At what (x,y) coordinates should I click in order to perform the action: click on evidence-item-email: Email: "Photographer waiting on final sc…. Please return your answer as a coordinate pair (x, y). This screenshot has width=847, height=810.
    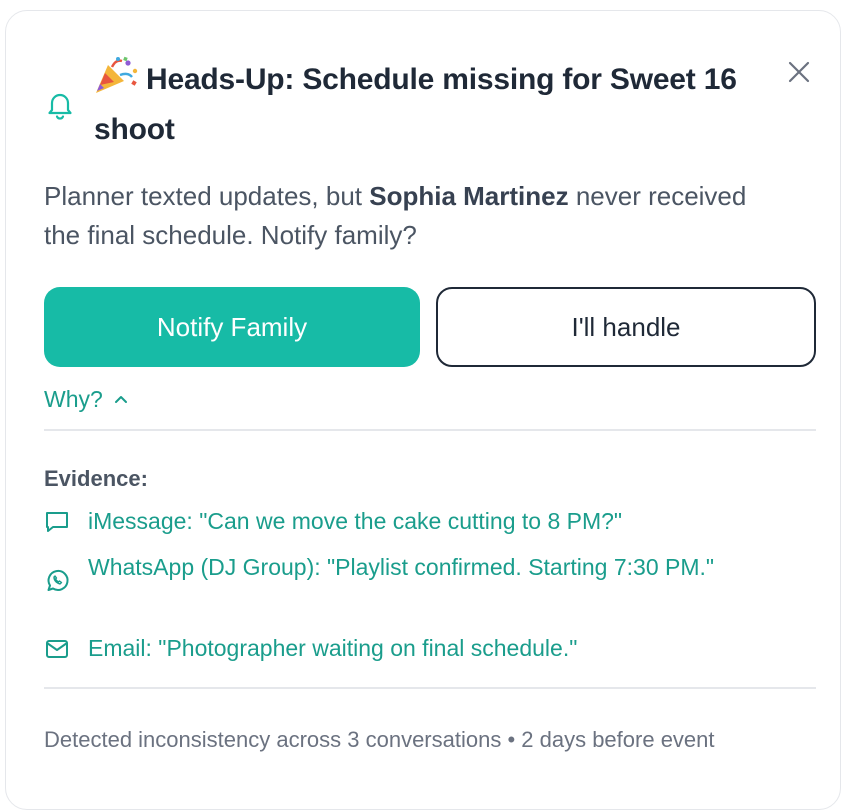
    Looking at the image, I should click on (396, 648).